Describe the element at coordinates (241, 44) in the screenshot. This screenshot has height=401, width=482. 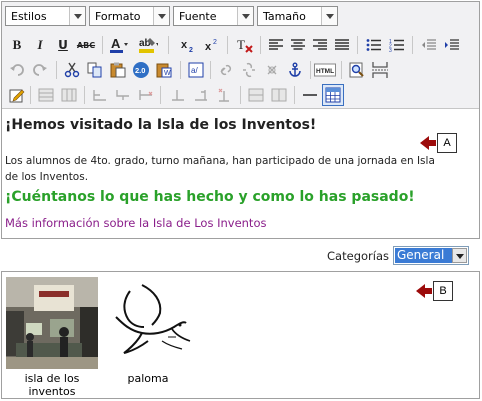
I see `svg-text: T` at that location.